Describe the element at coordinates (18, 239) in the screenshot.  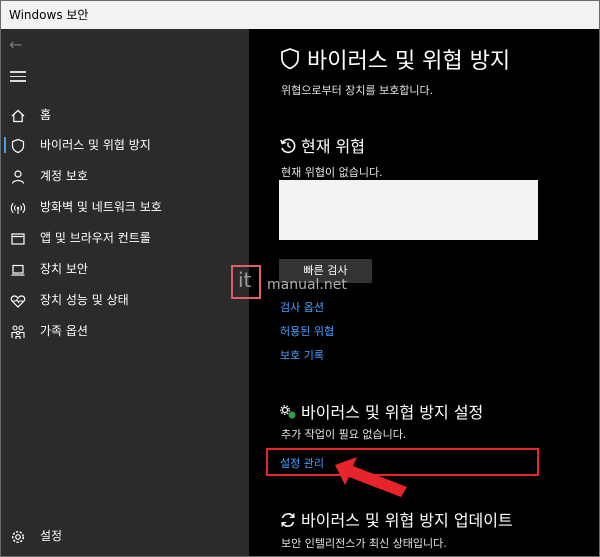
I see `app-window-icon` at that location.